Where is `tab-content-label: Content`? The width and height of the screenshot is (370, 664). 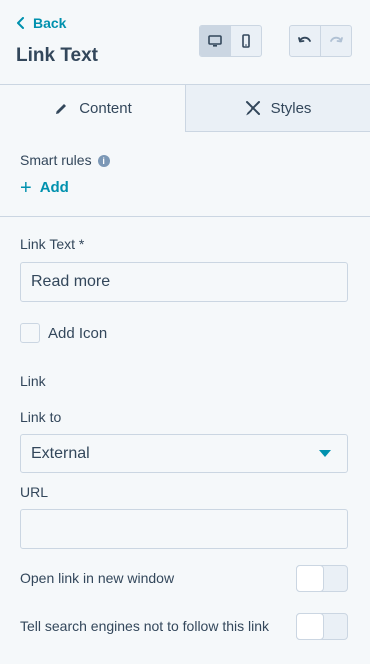 tab-content-label: Content is located at coordinates (105, 108).